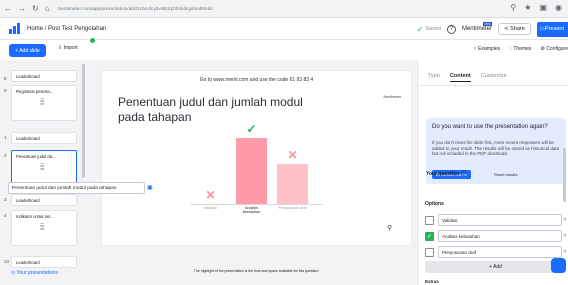  What do you see at coordinates (486, 49) in the screenshot?
I see `examples-button: ♀ Examples` at bounding box center [486, 49].